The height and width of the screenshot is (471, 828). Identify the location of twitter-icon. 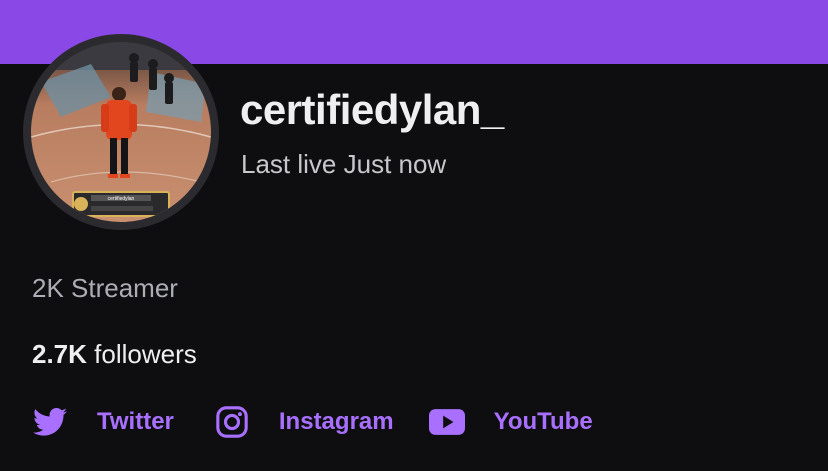
(50, 422).